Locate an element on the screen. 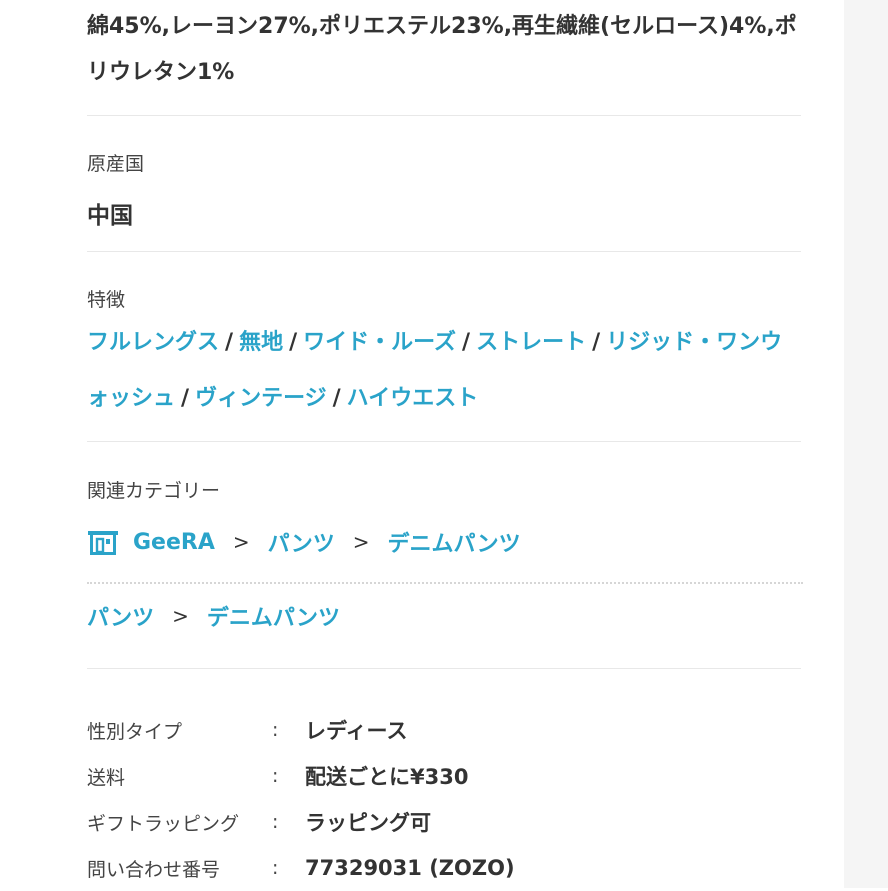  shop-category-breadcrumb: GeeRA > パンツ > デニムパンツ is located at coordinates (304, 542).